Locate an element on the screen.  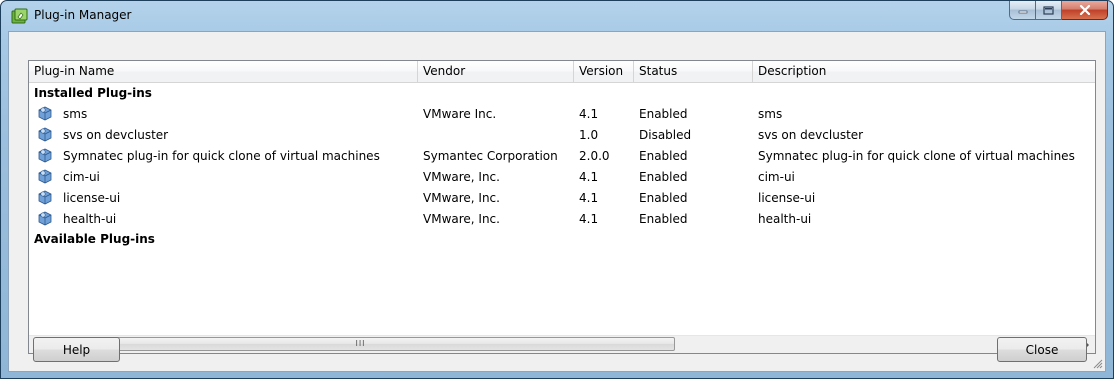
plugin-description: health-ui is located at coordinates (785, 218).